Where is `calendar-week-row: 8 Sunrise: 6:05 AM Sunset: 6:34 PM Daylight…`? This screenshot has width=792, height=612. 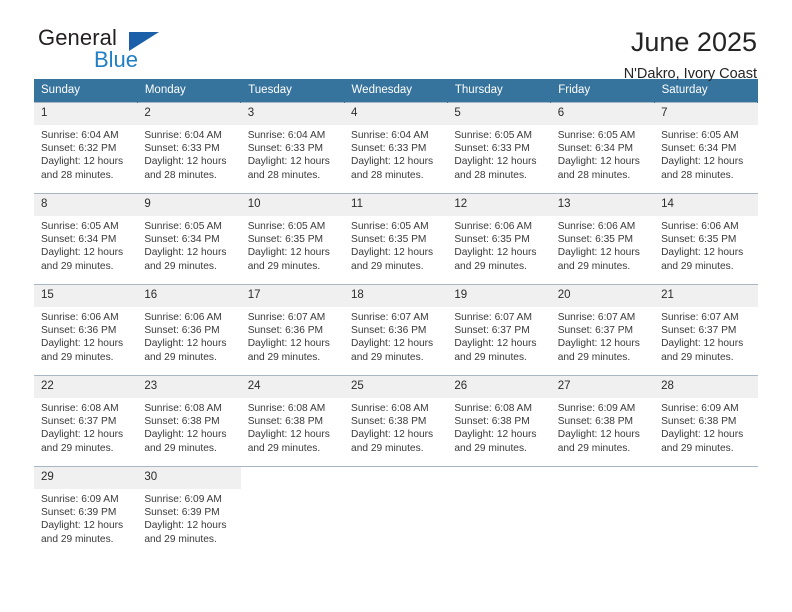 calendar-week-row: 8 Sunrise: 6:05 AM Sunset: 6:34 PM Daylight… is located at coordinates (396, 234).